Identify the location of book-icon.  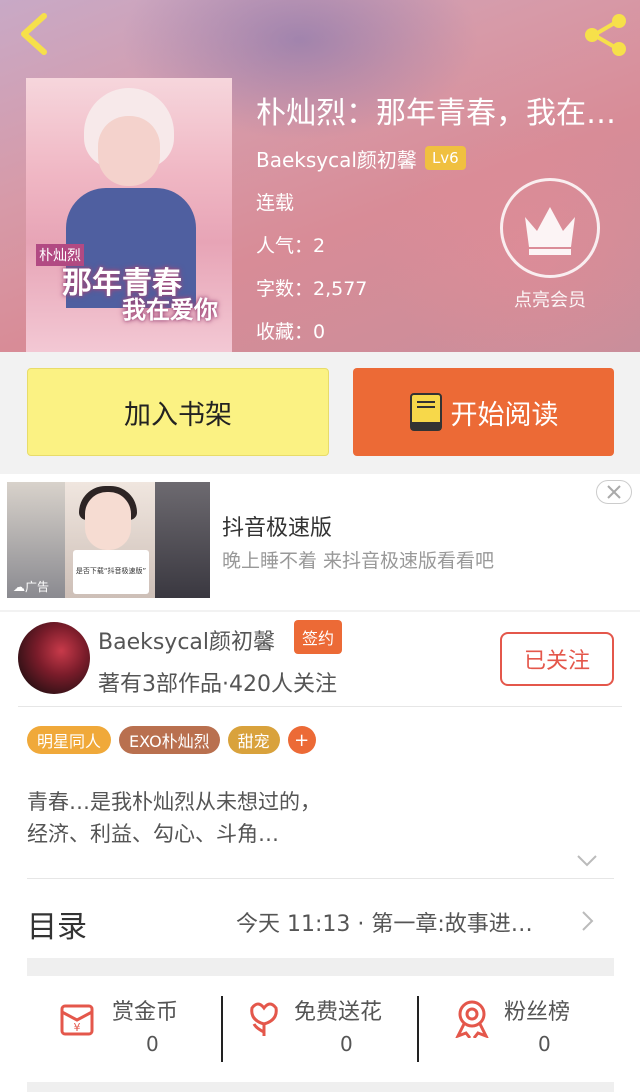
(425, 412).